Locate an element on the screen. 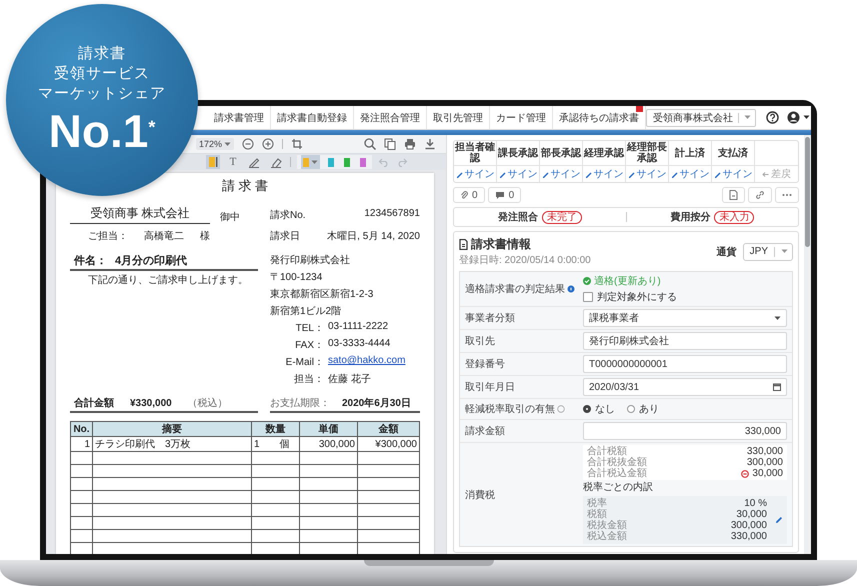 Image resolution: width=857 pixels, height=586 pixels. address-line: 新宿第1ビル2階 is located at coordinates (306, 311).